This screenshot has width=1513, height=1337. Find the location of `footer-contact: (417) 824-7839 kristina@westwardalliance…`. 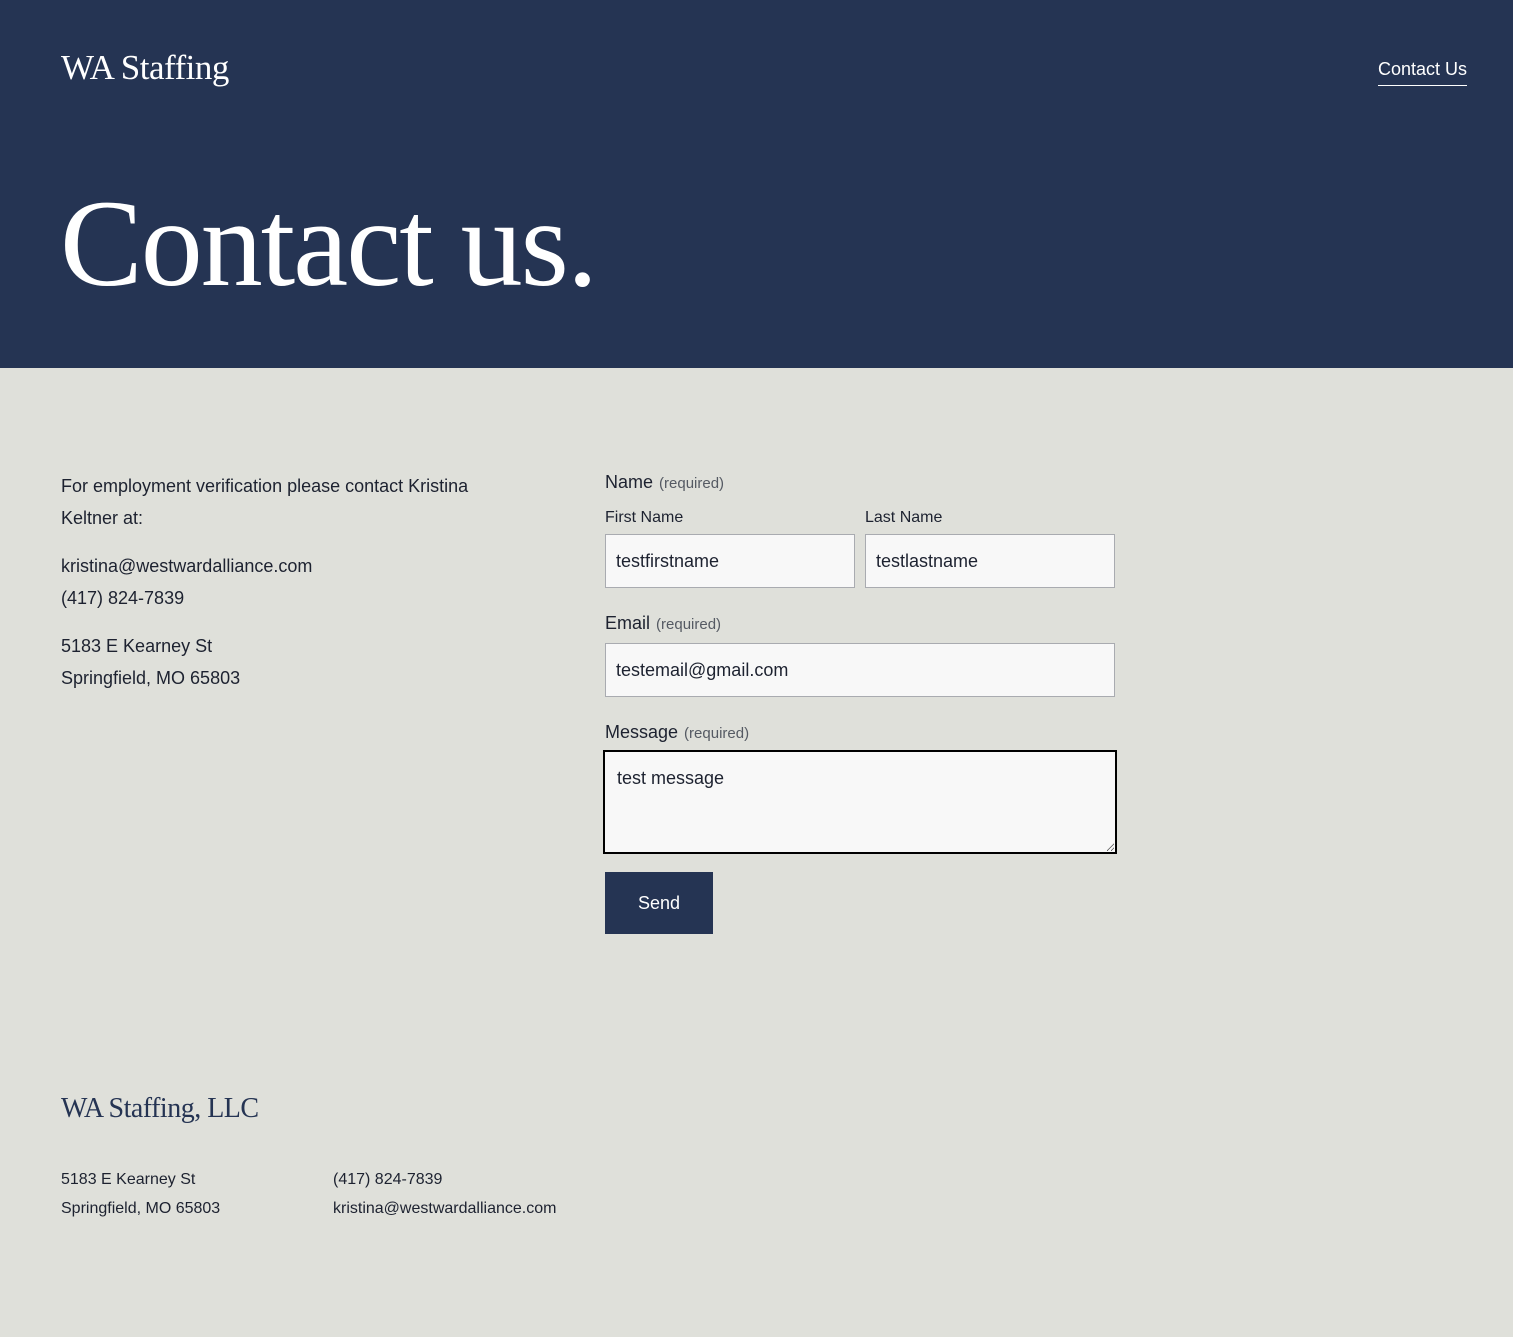

footer-contact: (417) 824-7839 kristina@westwardalliance… is located at coordinates (444, 1194).